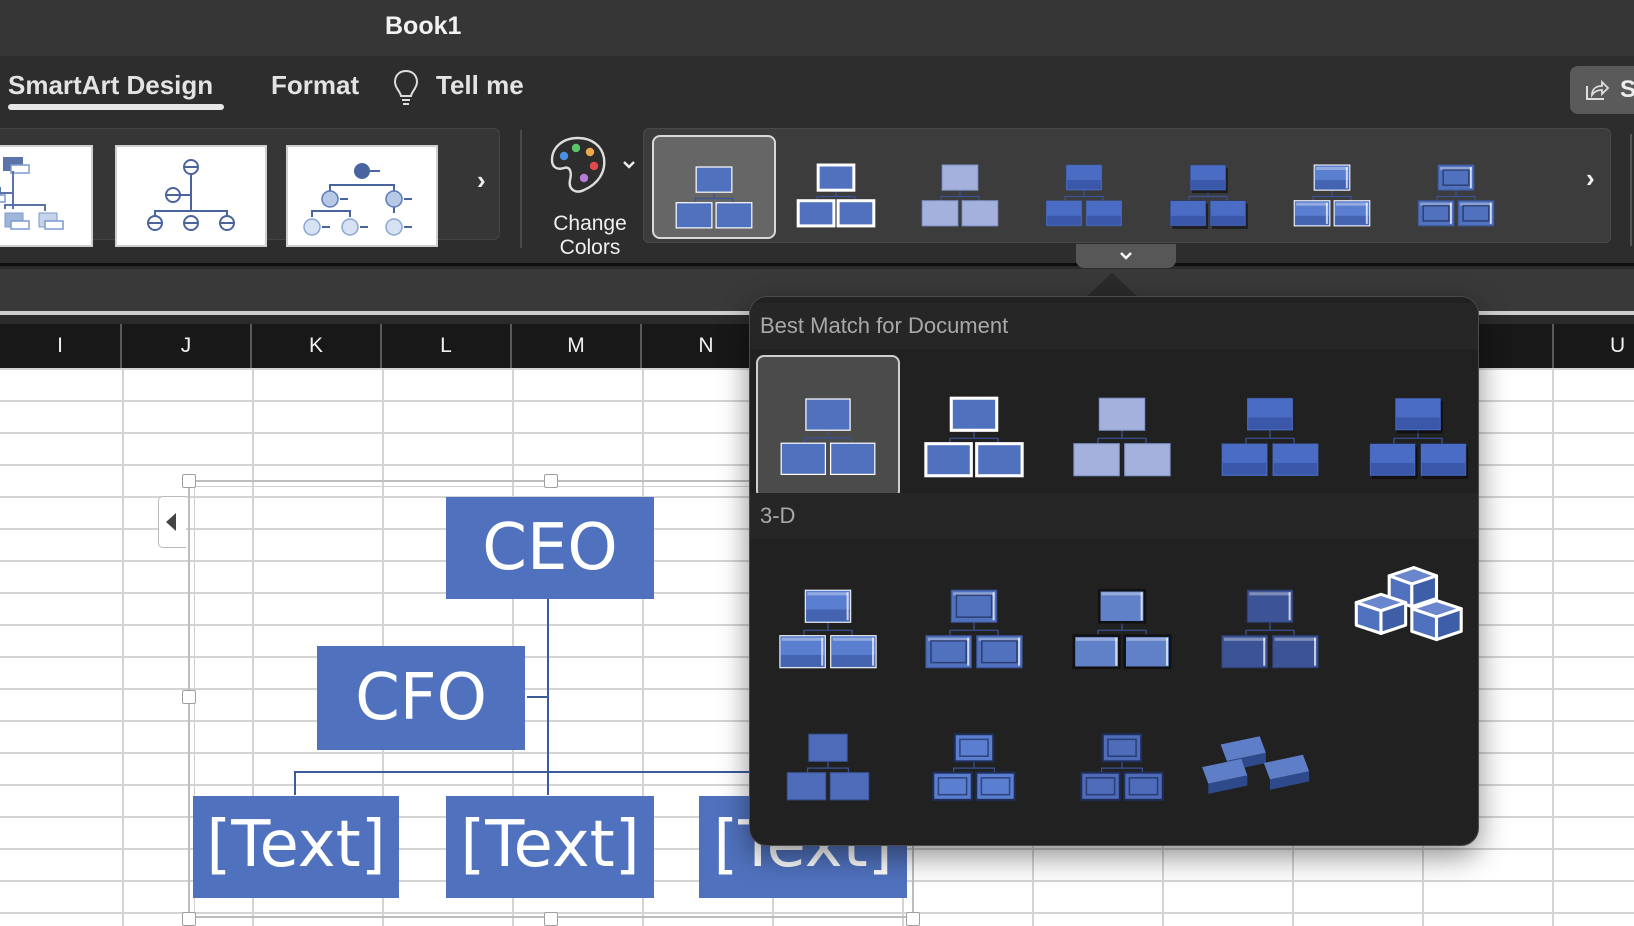  I want to click on layout-thumb-hierarchy-circles, so click(191, 196).